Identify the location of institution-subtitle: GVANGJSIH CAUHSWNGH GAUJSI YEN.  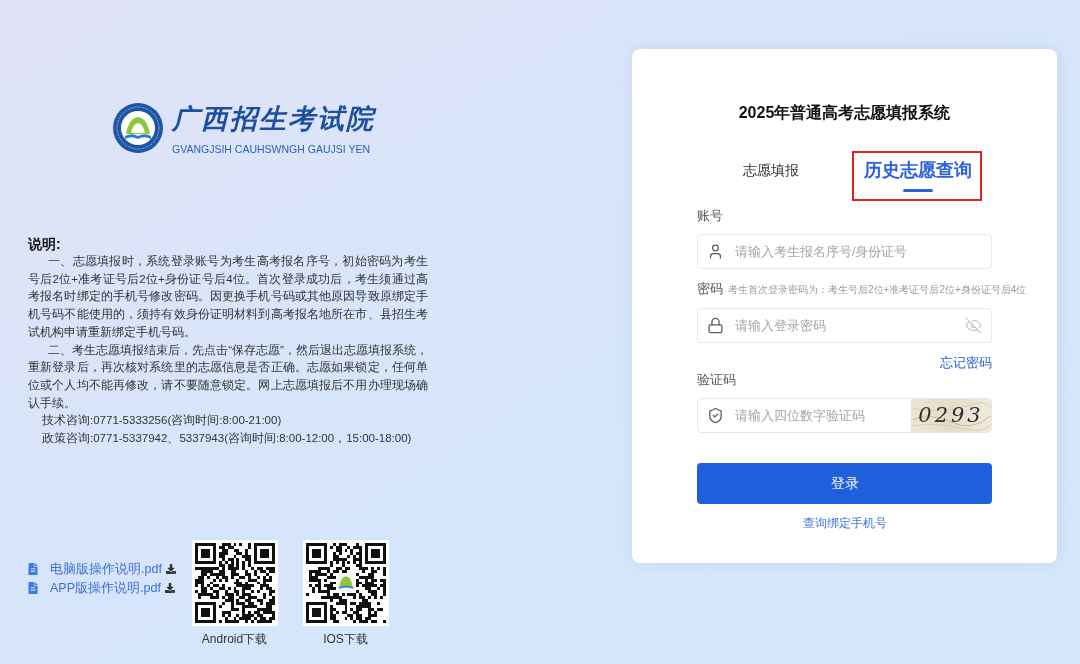
(271, 149).